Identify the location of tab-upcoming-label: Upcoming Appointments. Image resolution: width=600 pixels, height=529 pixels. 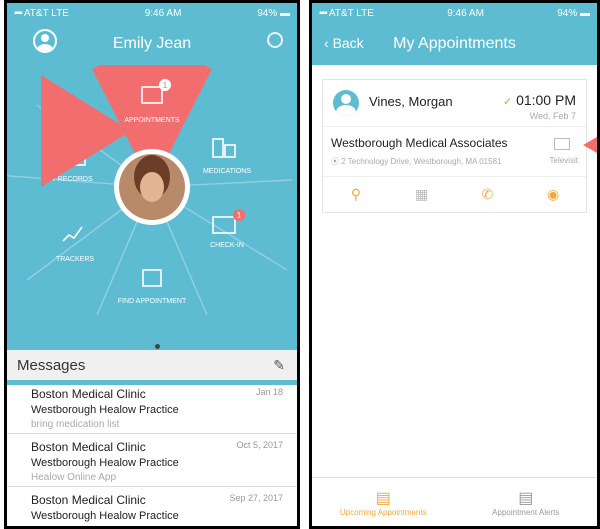
(383, 512).